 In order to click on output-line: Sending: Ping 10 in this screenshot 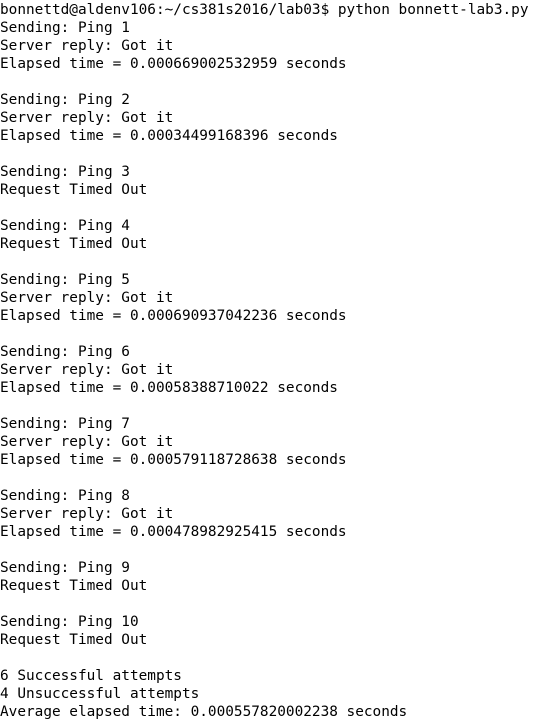, I will do `click(69, 622)`.